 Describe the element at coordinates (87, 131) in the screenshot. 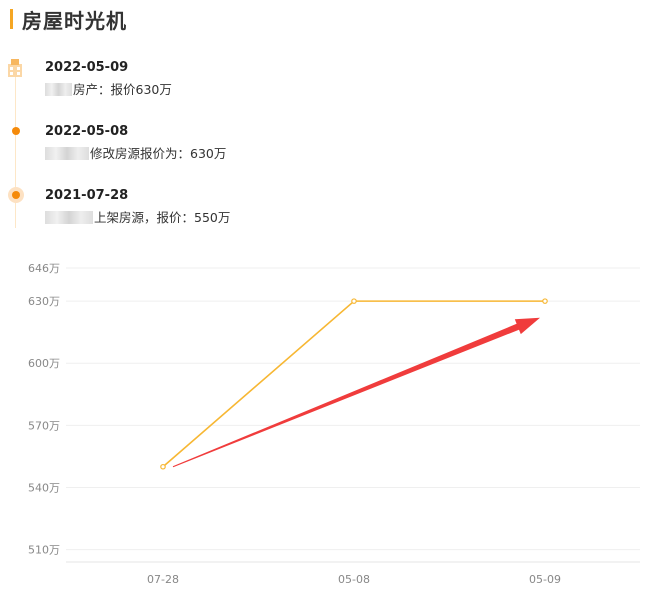

I see `timeline-date: 2022-05-08` at that location.